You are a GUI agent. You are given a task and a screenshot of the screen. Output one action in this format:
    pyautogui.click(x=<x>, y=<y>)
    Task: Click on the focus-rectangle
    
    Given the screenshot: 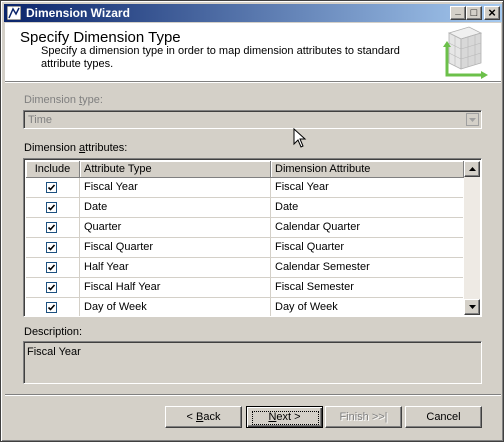 What is the action you would take?
    pyautogui.click(x=285, y=418)
    